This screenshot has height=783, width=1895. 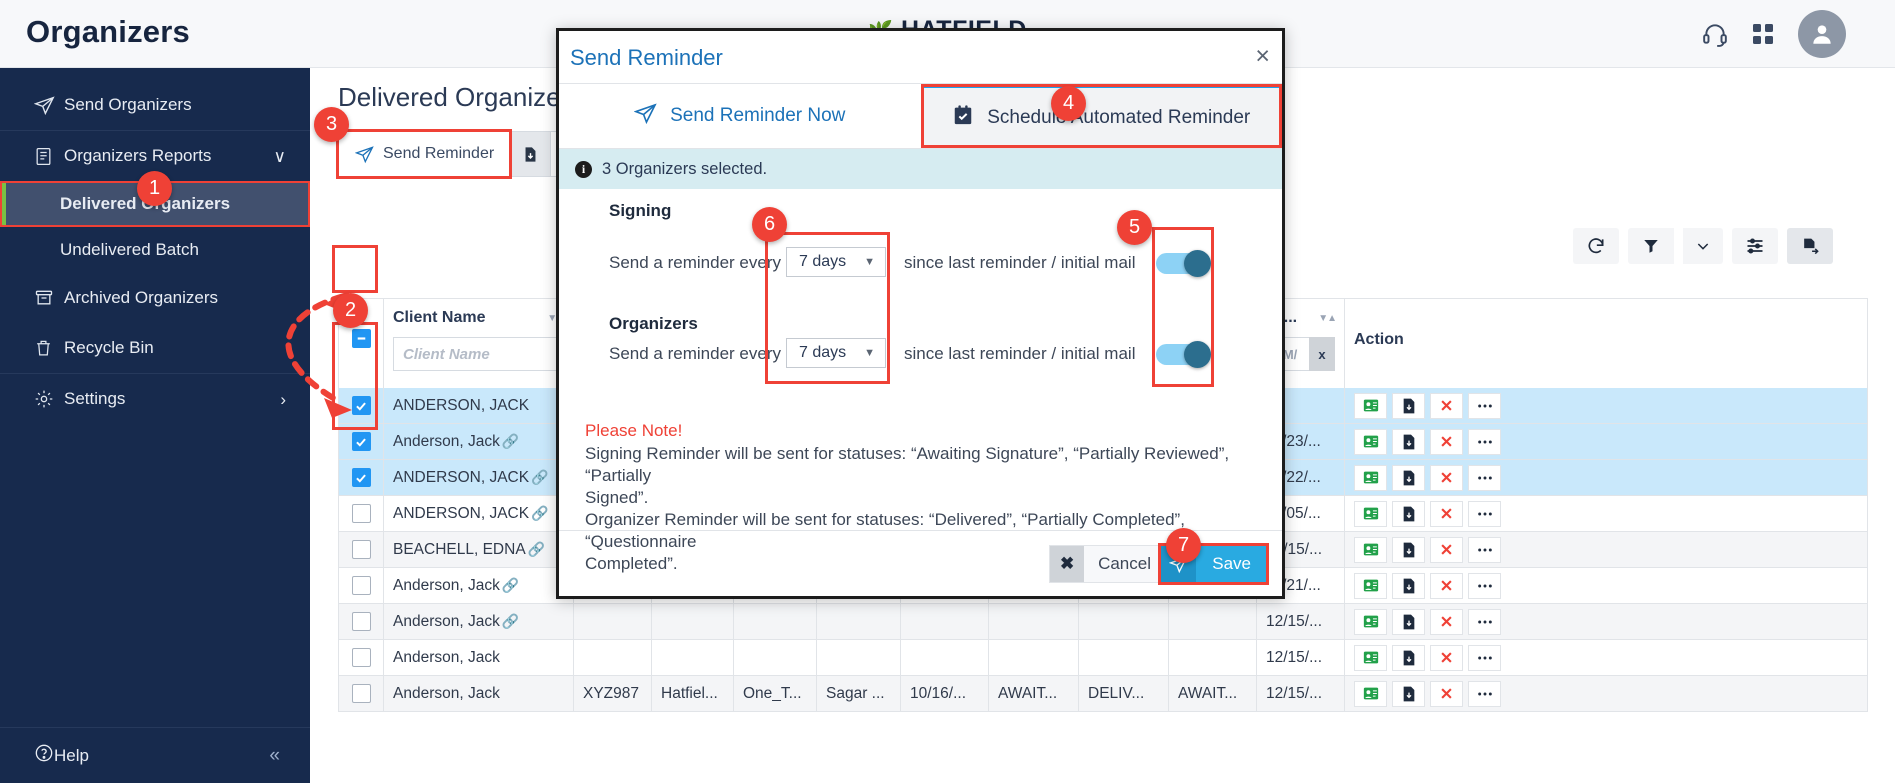 What do you see at coordinates (1101, 116) in the screenshot?
I see `tab-schedule-automated-reminder: Schedule Automated Reminder` at bounding box center [1101, 116].